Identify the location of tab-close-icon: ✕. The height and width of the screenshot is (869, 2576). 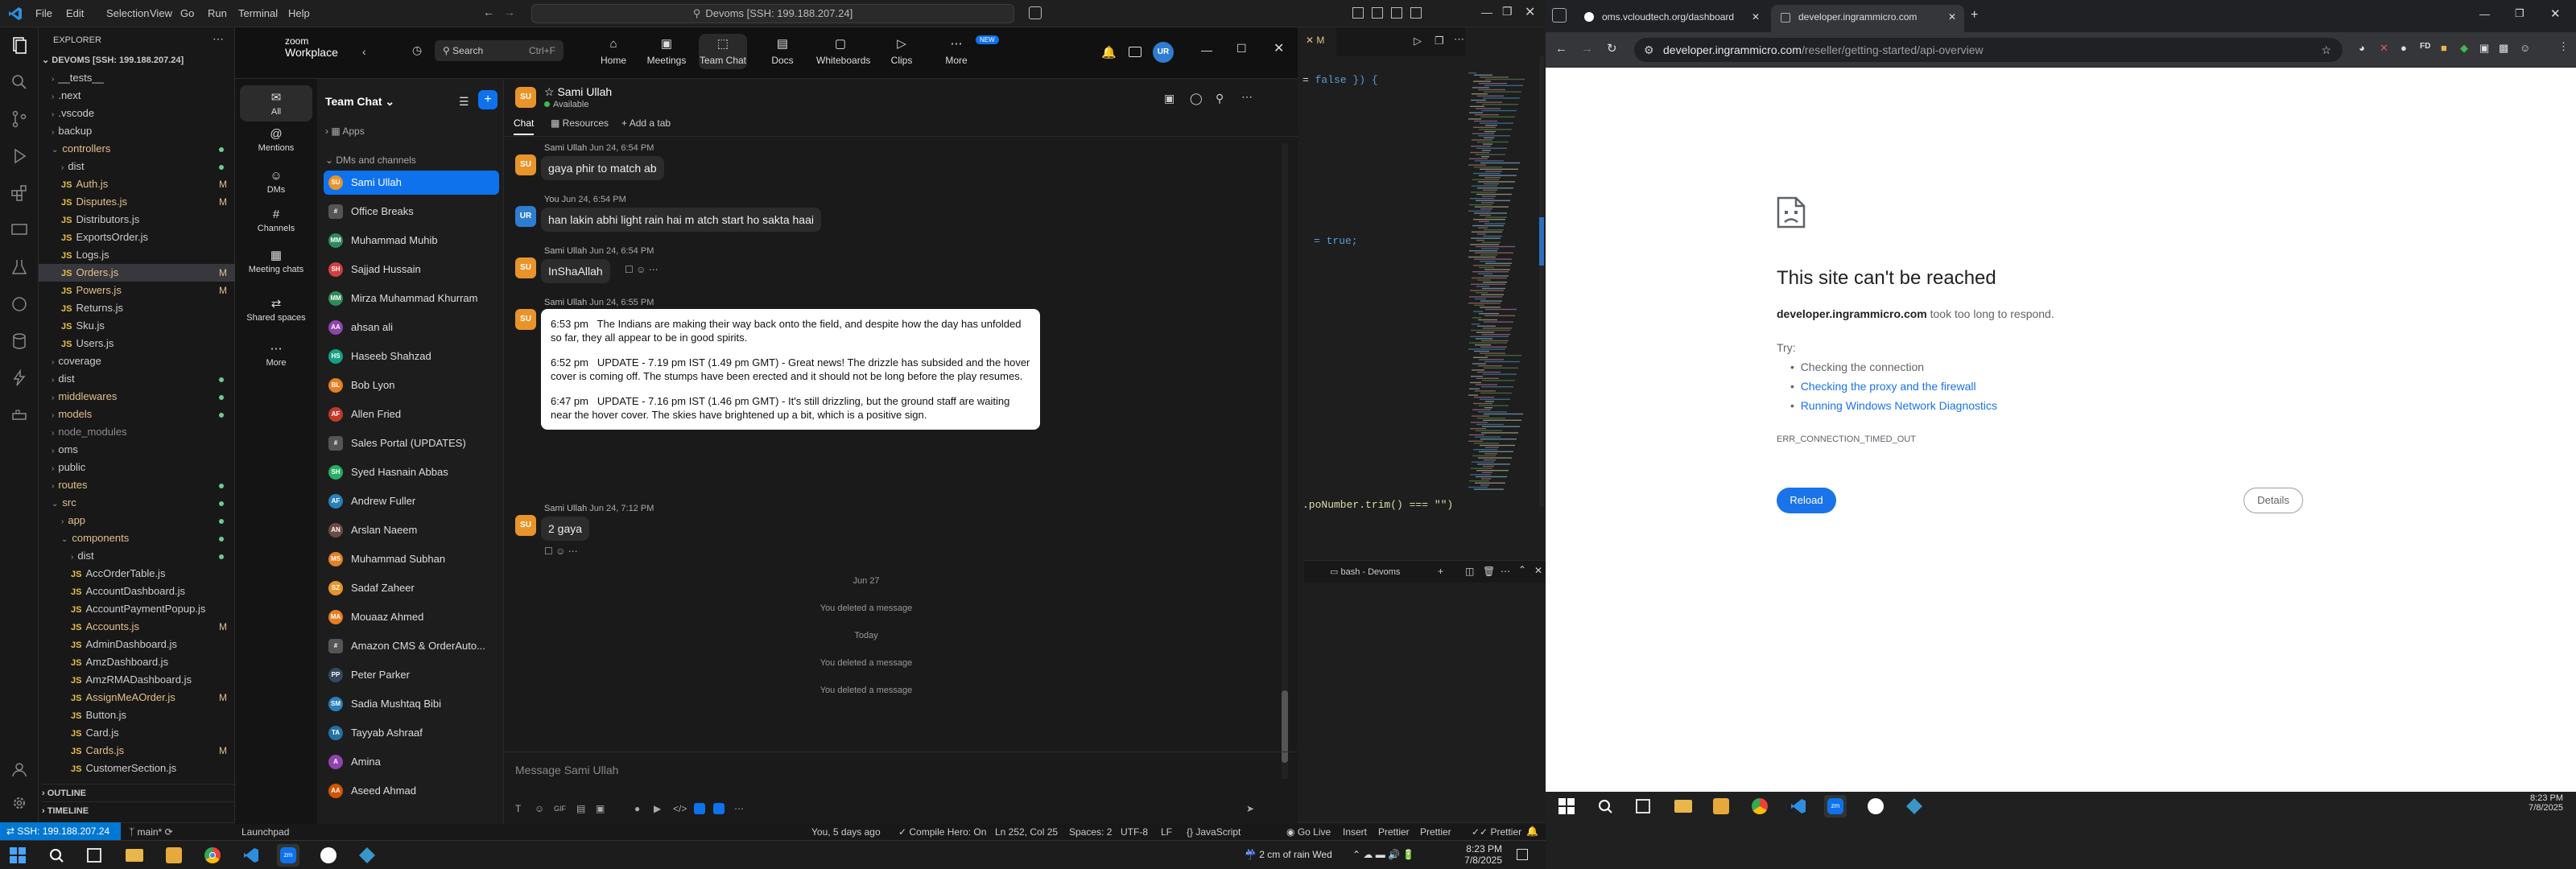
(1952, 17).